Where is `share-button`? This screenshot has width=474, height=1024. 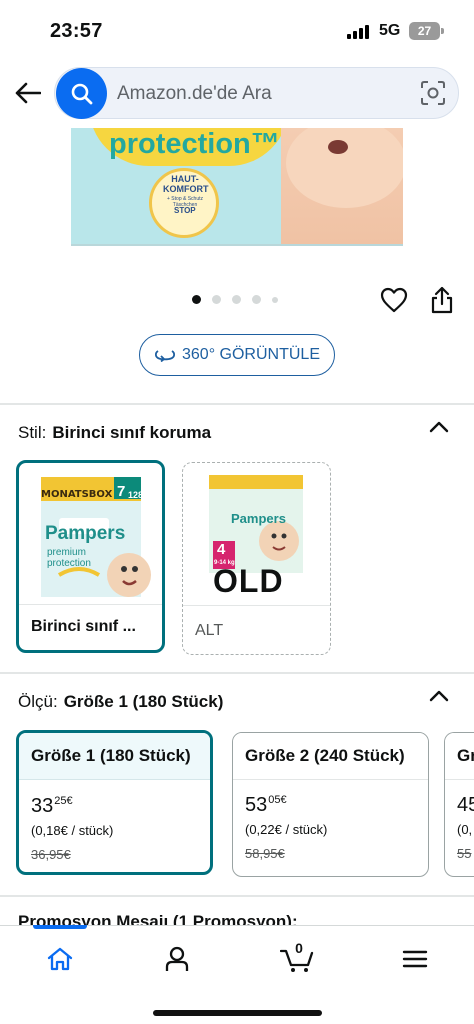 share-button is located at coordinates (442, 300).